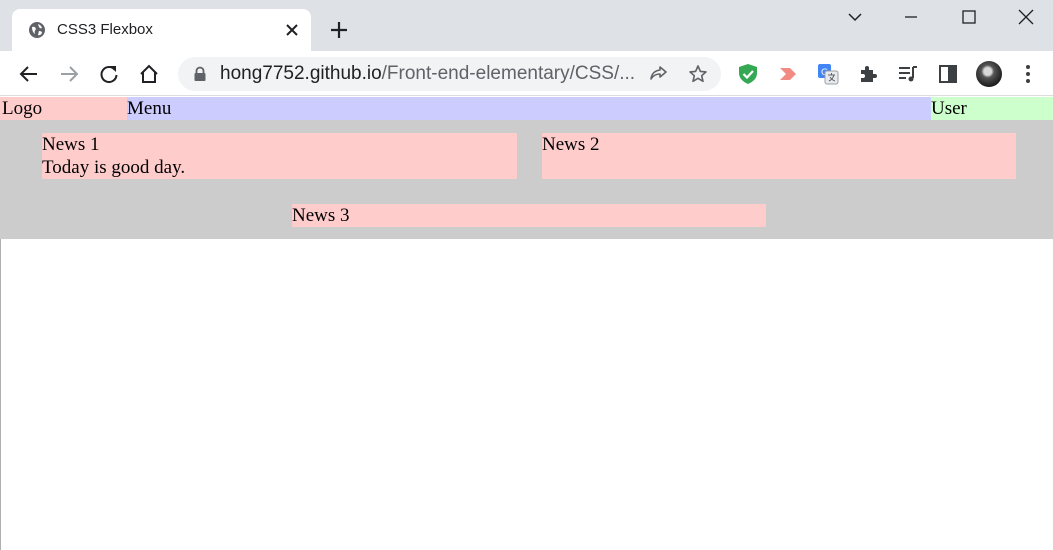 The image size is (1053, 550). Describe the element at coordinates (301, 73) in the screenshot. I see `url-host: hong7752.github.io` at that location.